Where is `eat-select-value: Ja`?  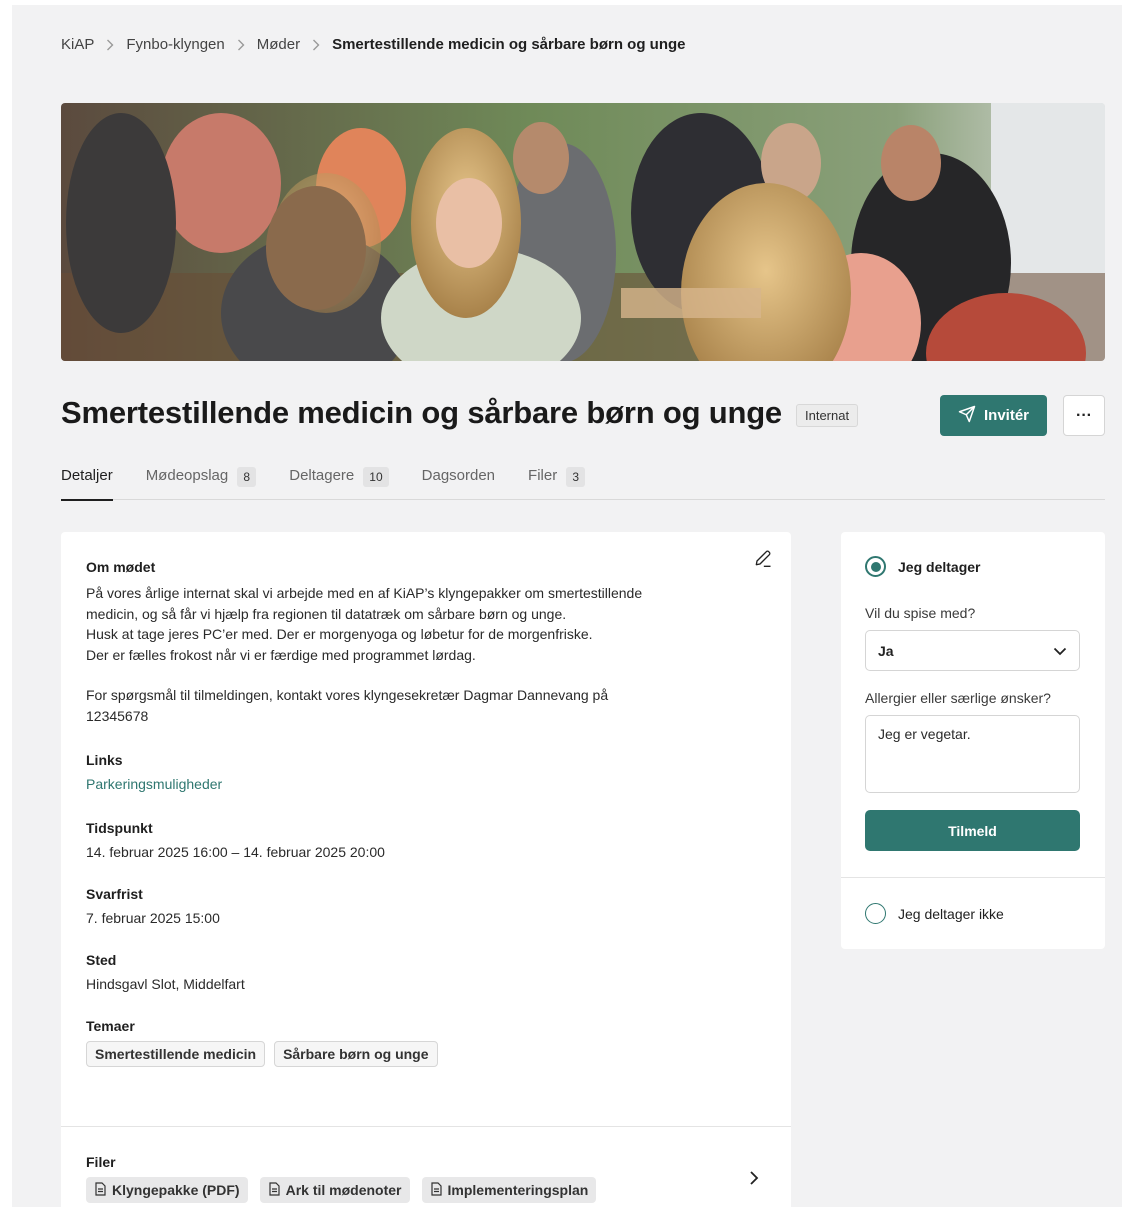
eat-select-value: Ja is located at coordinates (886, 650).